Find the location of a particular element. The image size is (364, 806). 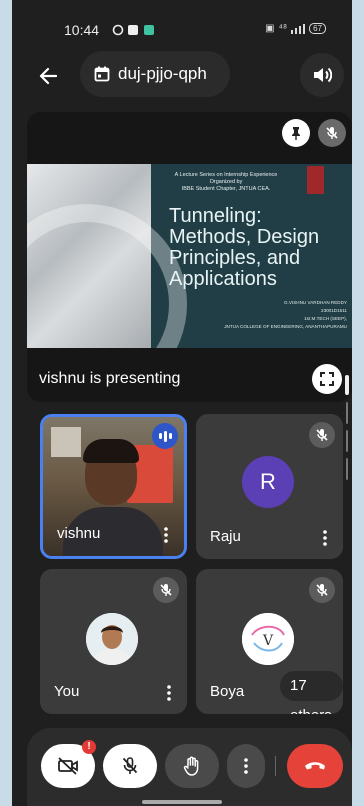

status-time: 10:44 is located at coordinates (82, 30).